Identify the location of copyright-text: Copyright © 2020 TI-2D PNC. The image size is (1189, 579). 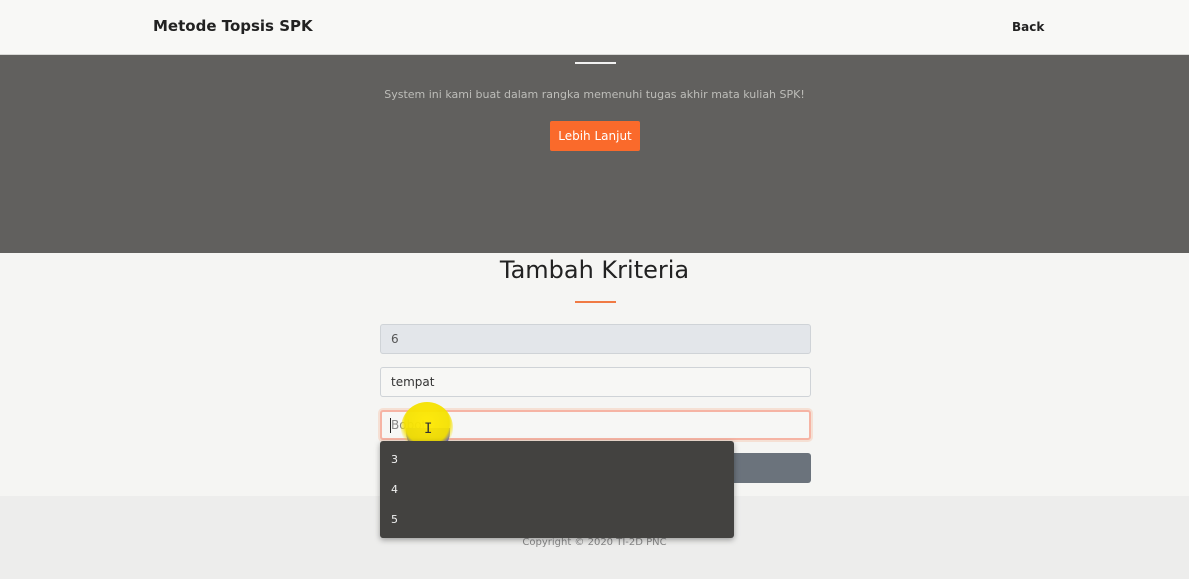
(594, 542).